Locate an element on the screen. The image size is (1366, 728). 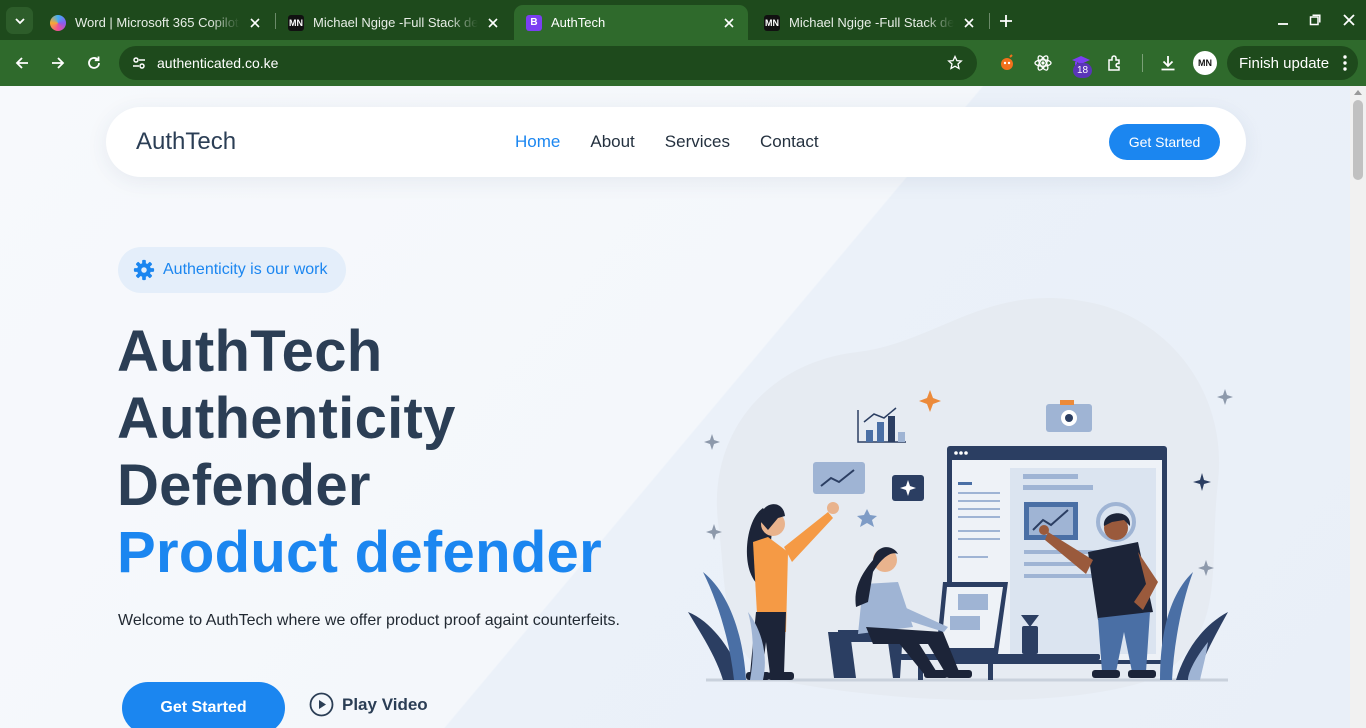
play-video-label: Play Video is located at coordinates (385, 704).